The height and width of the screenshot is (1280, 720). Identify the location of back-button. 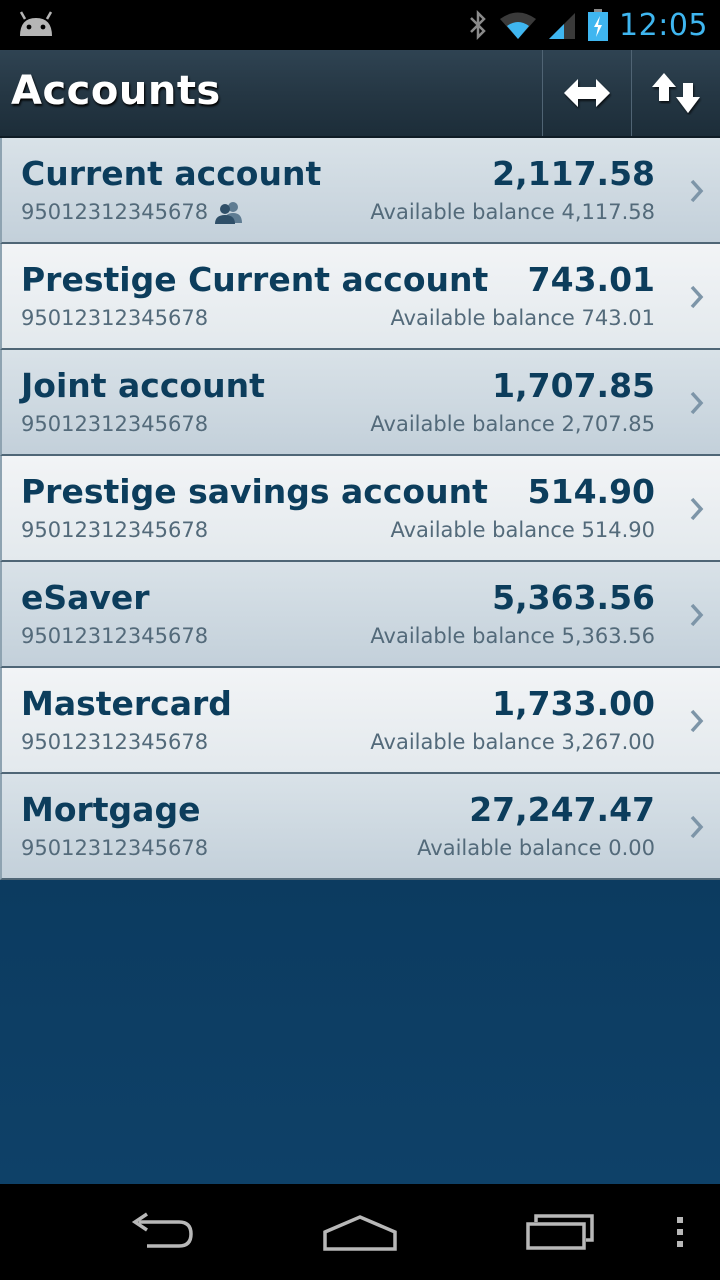
(160, 1232).